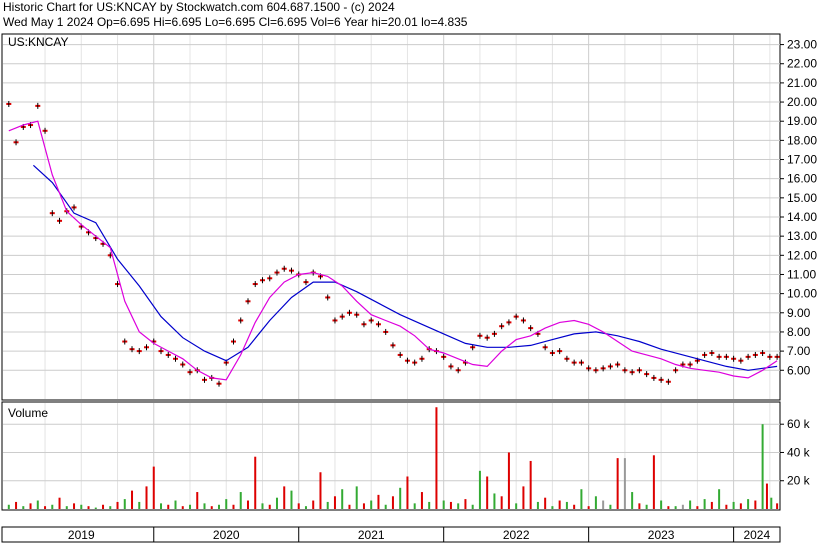 Image resolution: width=830 pixels, height=543 pixels. Describe the element at coordinates (799, 370) in the screenshot. I see `price-tick-label: 6.00` at that location.